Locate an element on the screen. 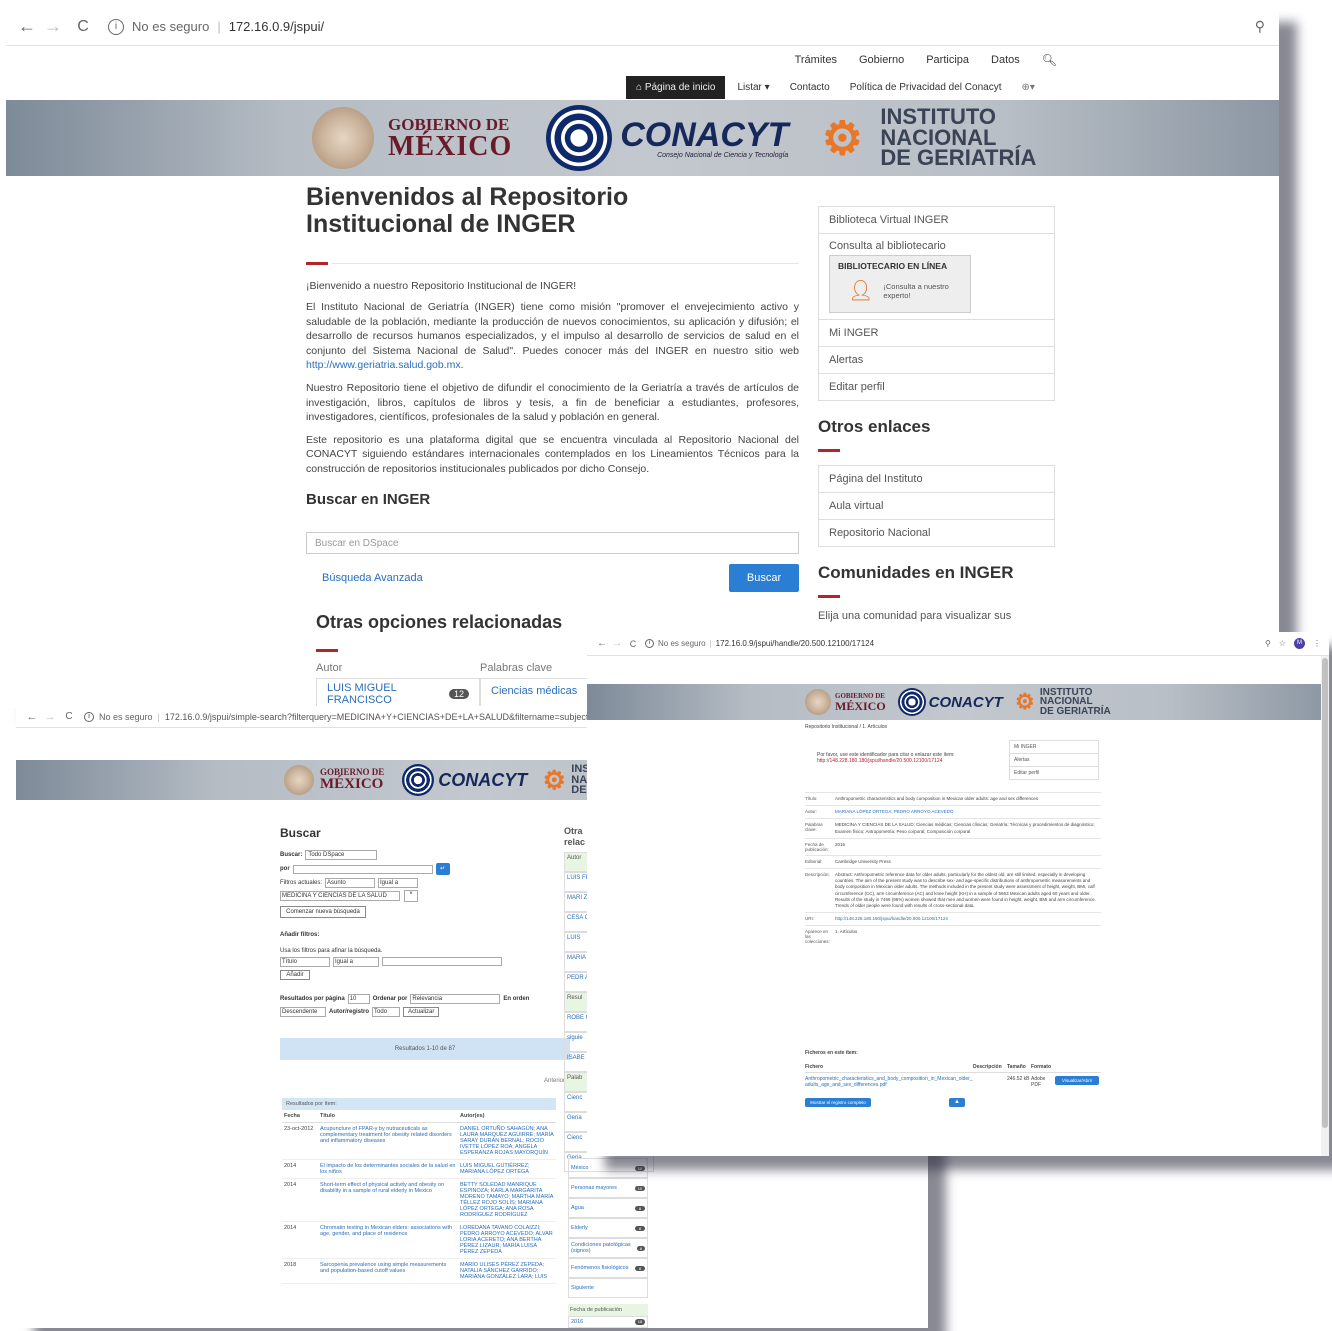  keyword-item: Ciencias médicas is located at coordinates (540, 692).